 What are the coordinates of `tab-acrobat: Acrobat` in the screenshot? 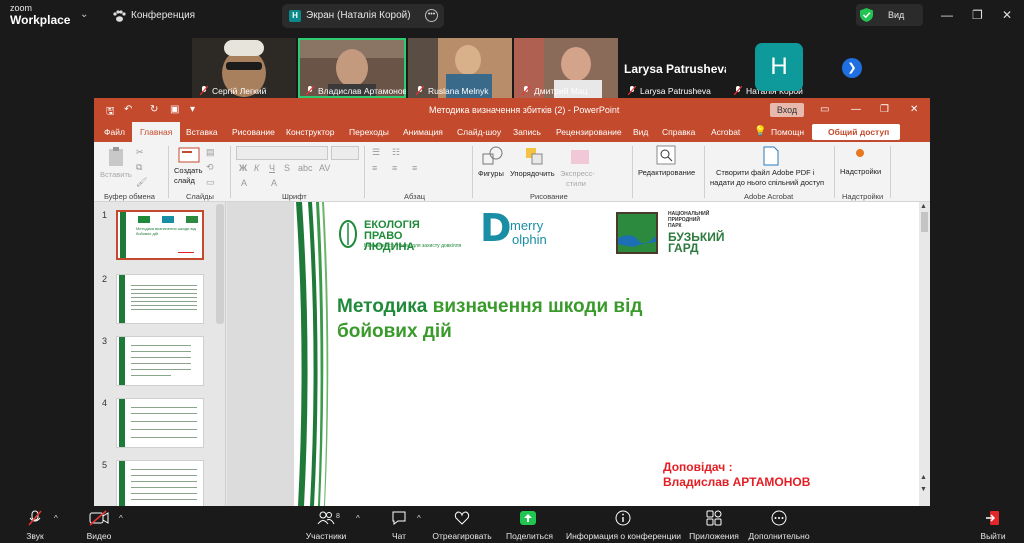 It's located at (725, 132).